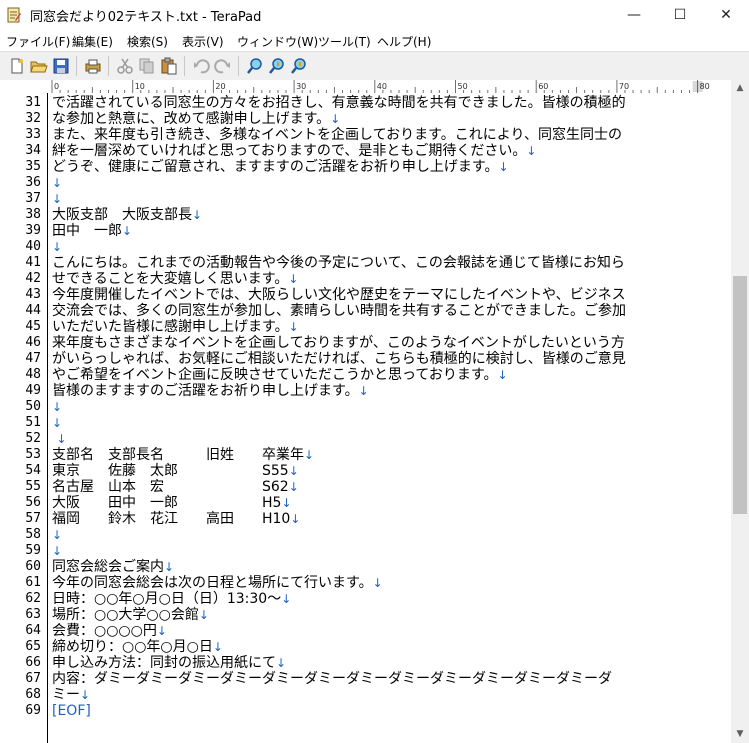 The width and height of the screenshot is (749, 743). I want to click on ruler-label: 30, so click(301, 86).